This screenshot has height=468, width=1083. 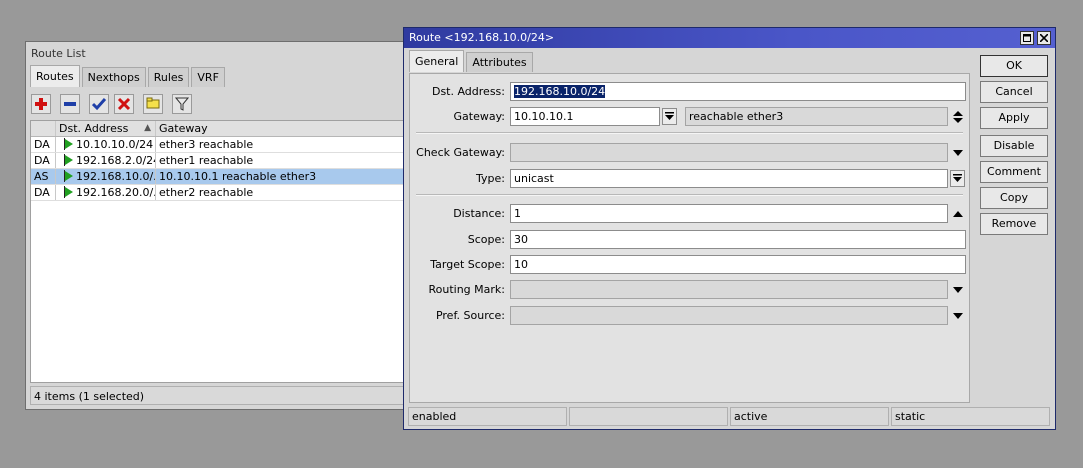 I want to click on ok-button: OK, so click(x=1014, y=66).